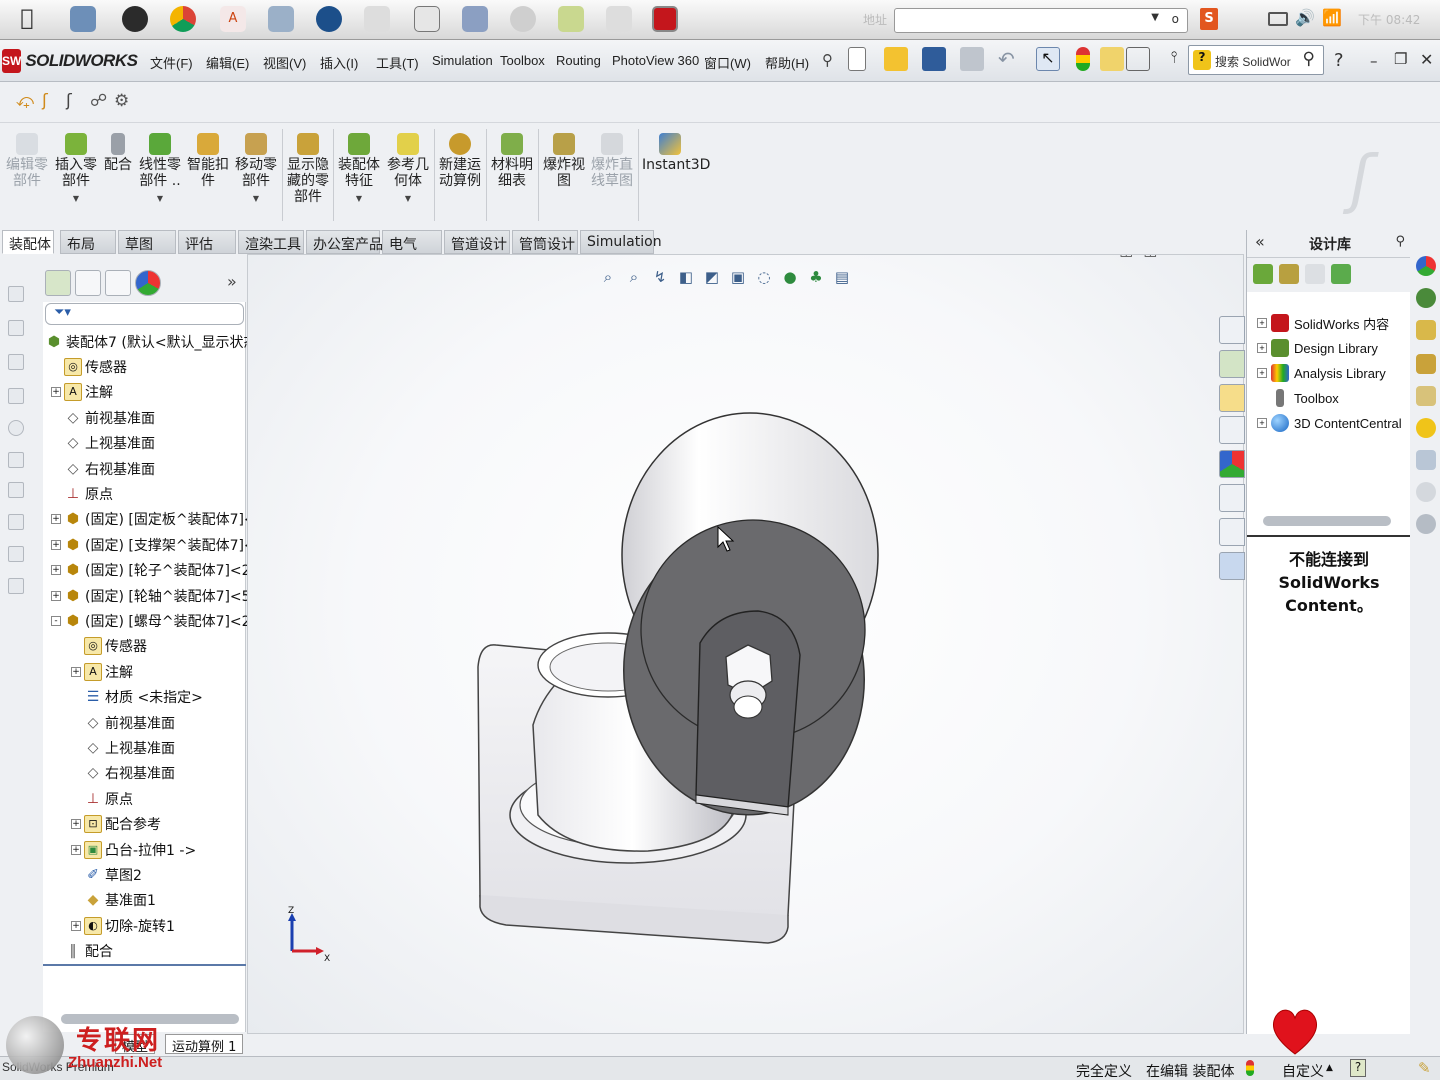 This screenshot has height=1080, width=1440. Describe the element at coordinates (123, 926) in the screenshot. I see `tree-item: + ◐ 切除-旋转1` at that location.